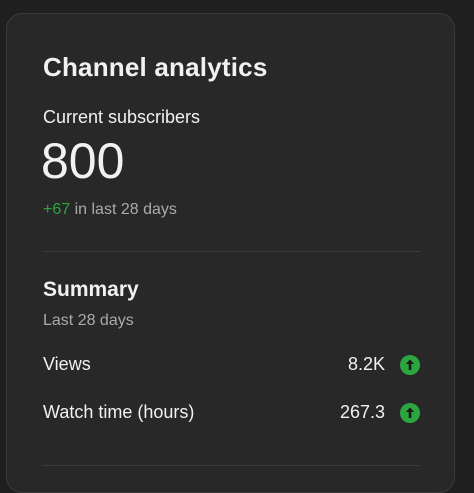  What do you see at coordinates (119, 412) in the screenshot?
I see `metric-label: Watch time (hours)` at bounding box center [119, 412].